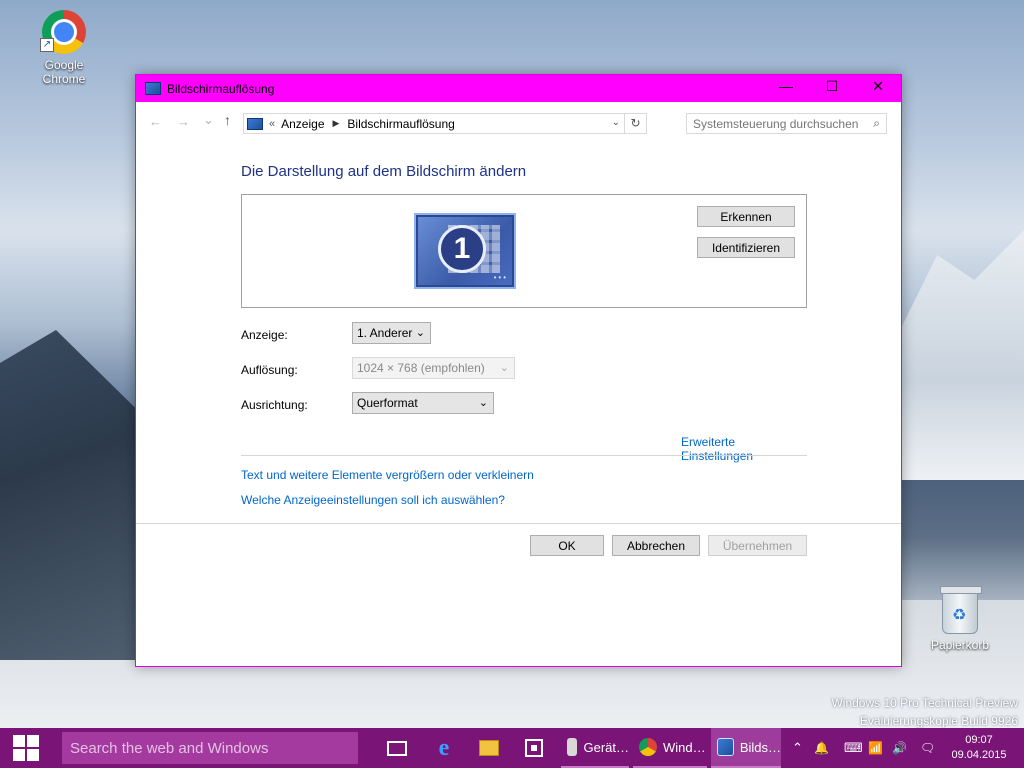 This screenshot has height=768, width=1024. What do you see at coordinates (518, 88) in the screenshot?
I see `title-bar: Bildschirmauflösung — ☐ ✕` at bounding box center [518, 88].